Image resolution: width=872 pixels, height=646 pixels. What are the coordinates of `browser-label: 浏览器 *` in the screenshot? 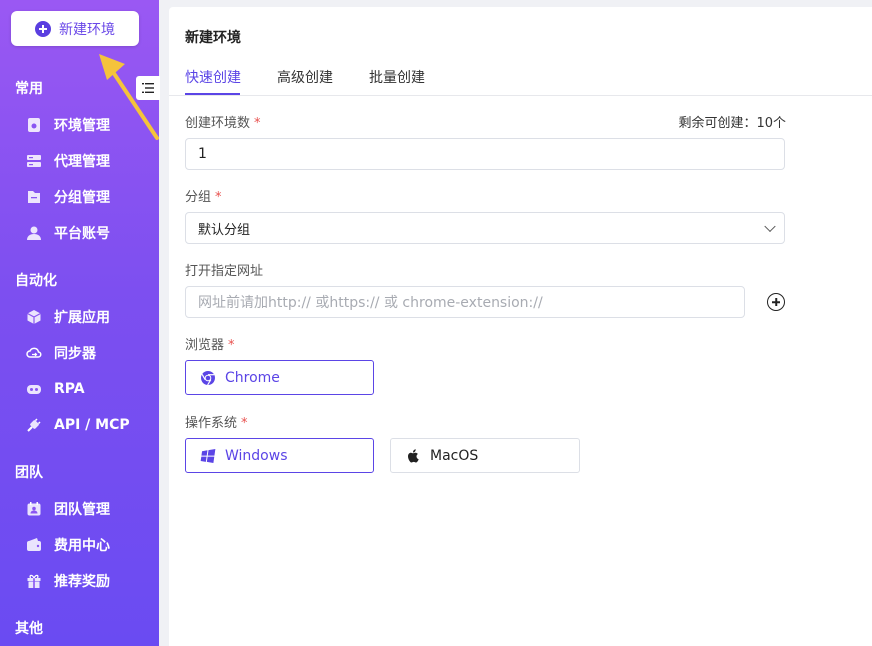 It's located at (210, 343).